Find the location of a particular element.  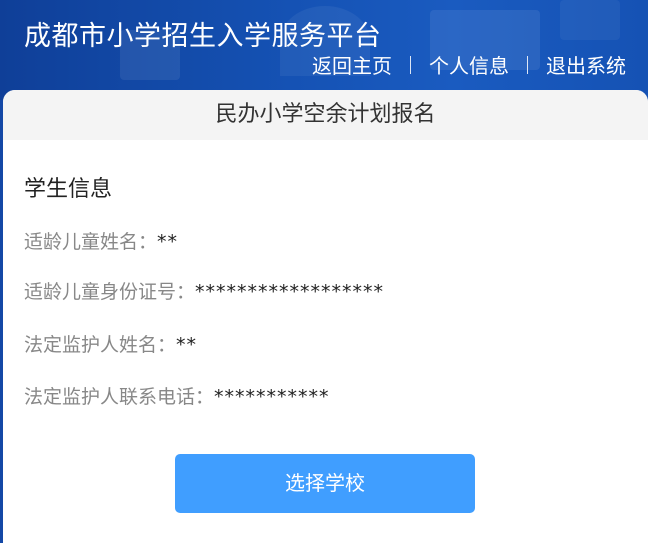

guardian-name-row: 法定监护人姓名：** is located at coordinates (110, 343).